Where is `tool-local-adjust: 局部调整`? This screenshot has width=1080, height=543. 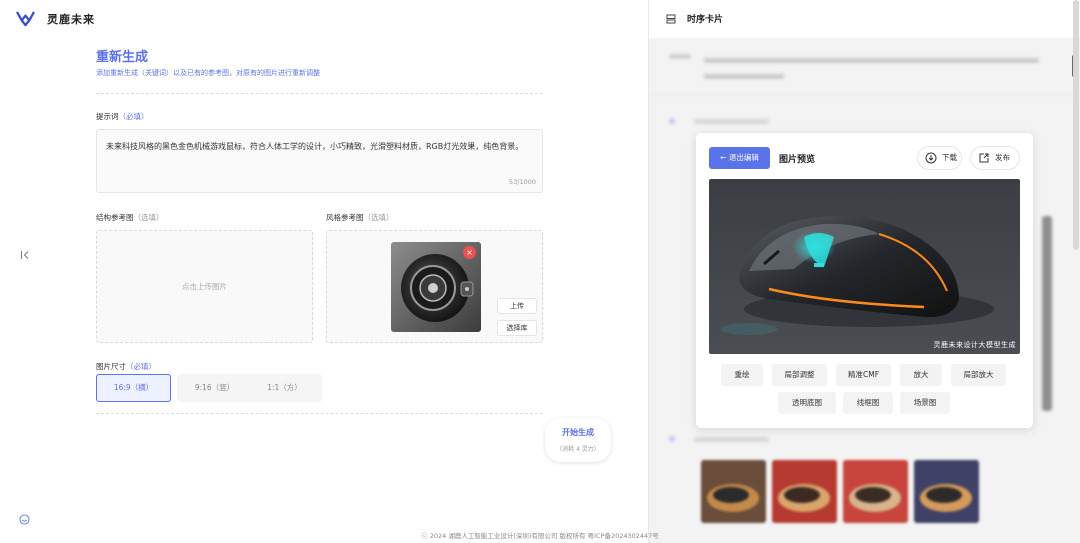
tool-local-adjust: 局部调整 is located at coordinates (799, 375).